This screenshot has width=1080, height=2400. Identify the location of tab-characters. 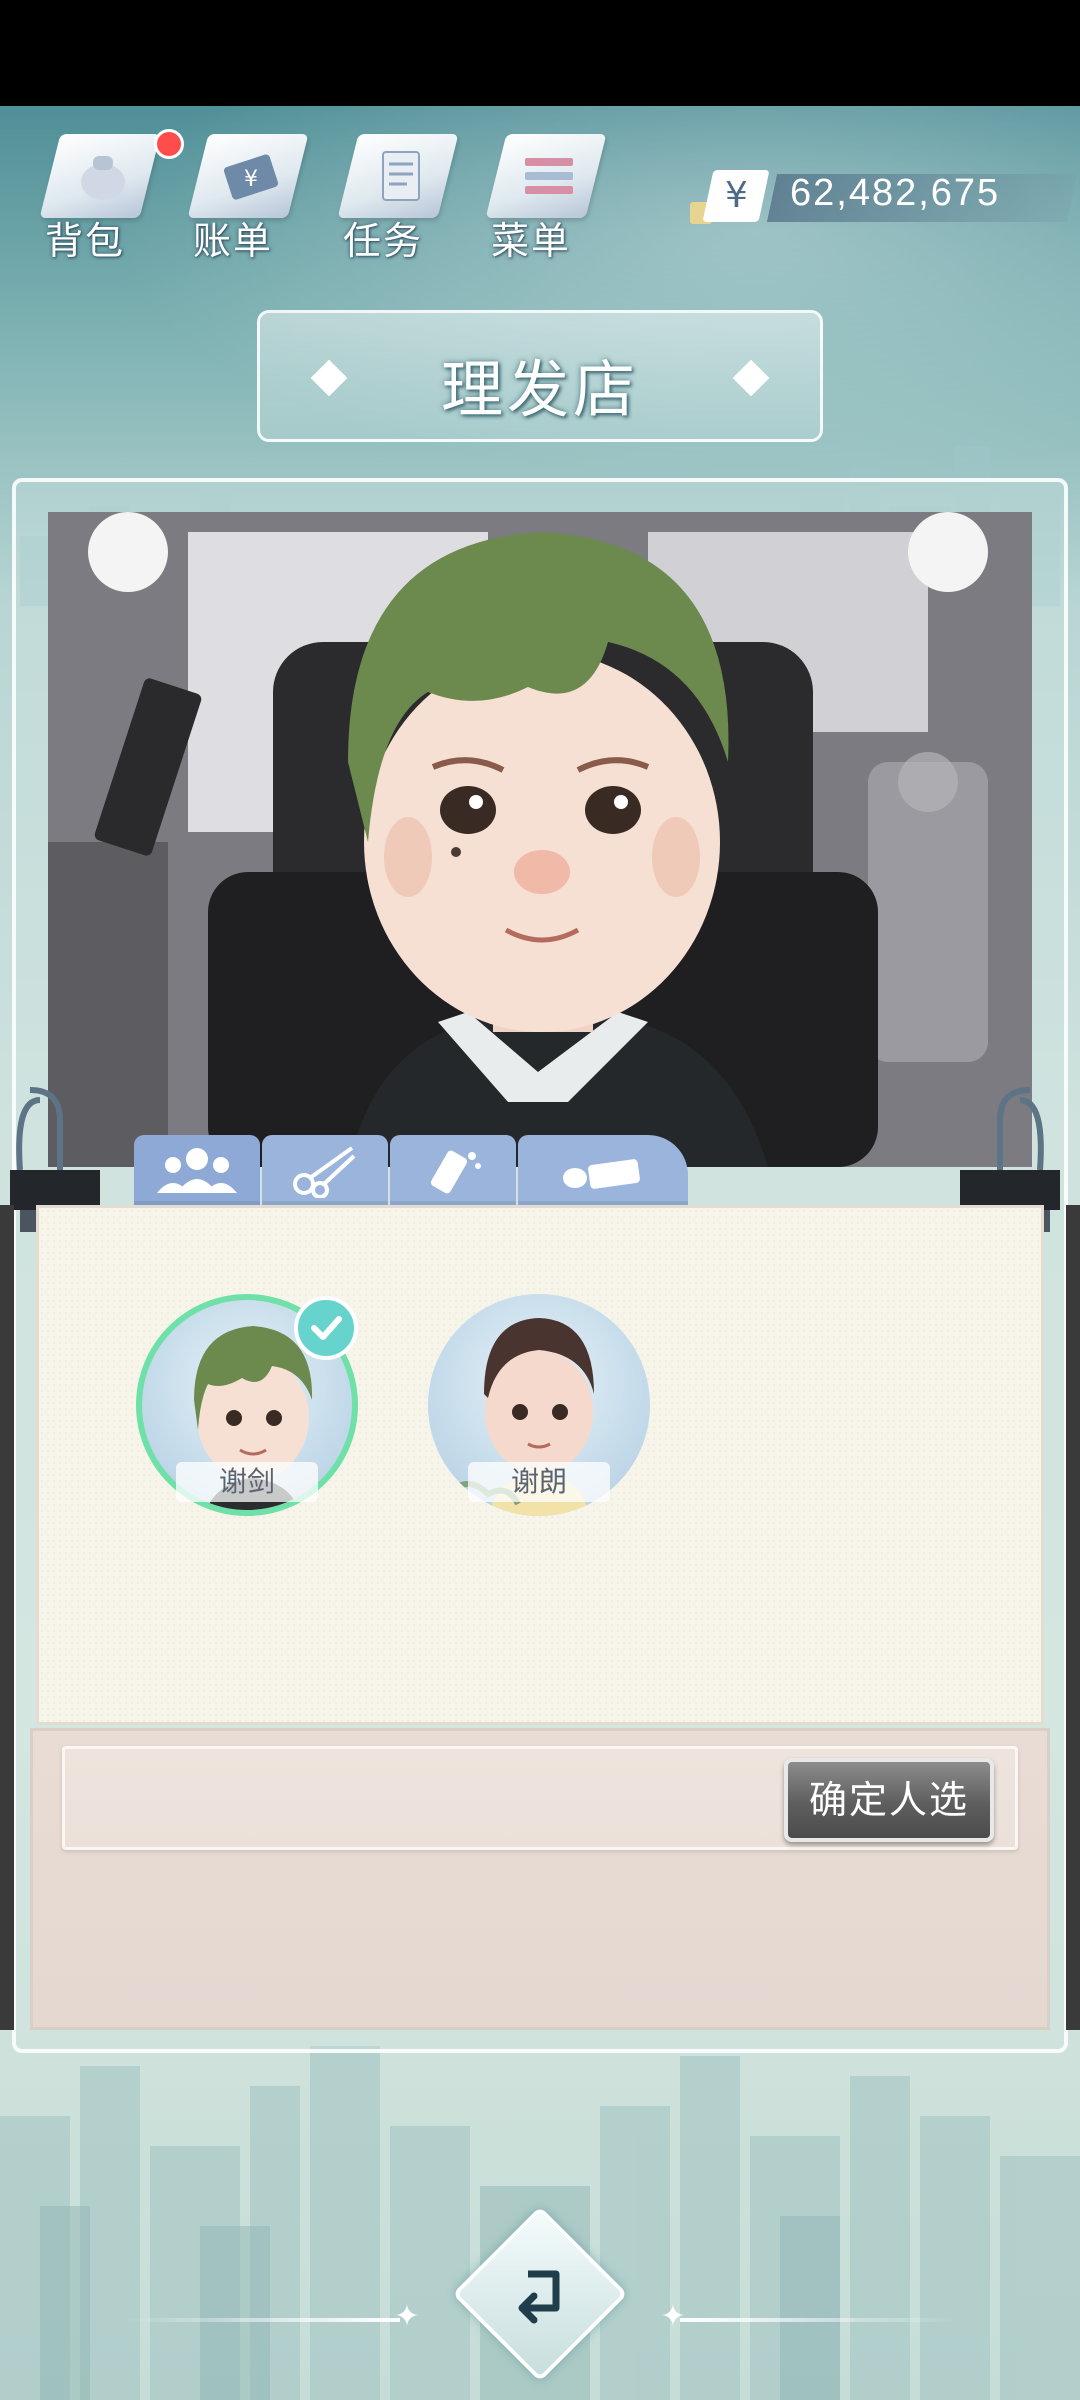
(197, 1170).